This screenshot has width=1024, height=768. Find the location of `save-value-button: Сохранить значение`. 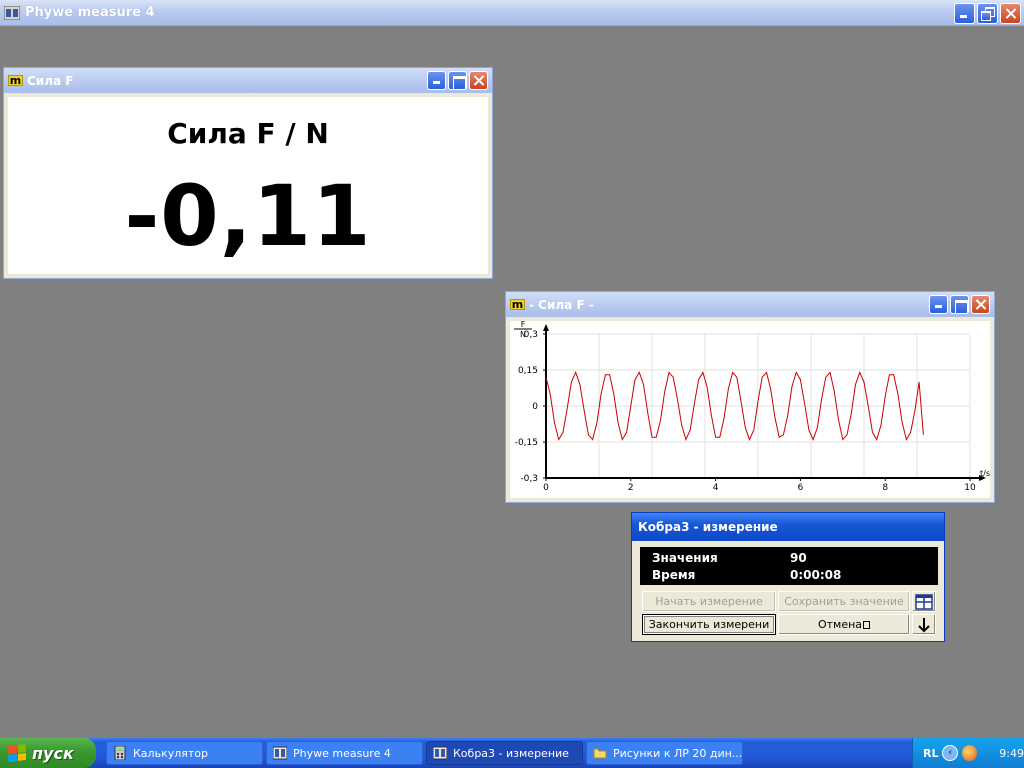

save-value-button: Сохранить значение is located at coordinates (844, 601).